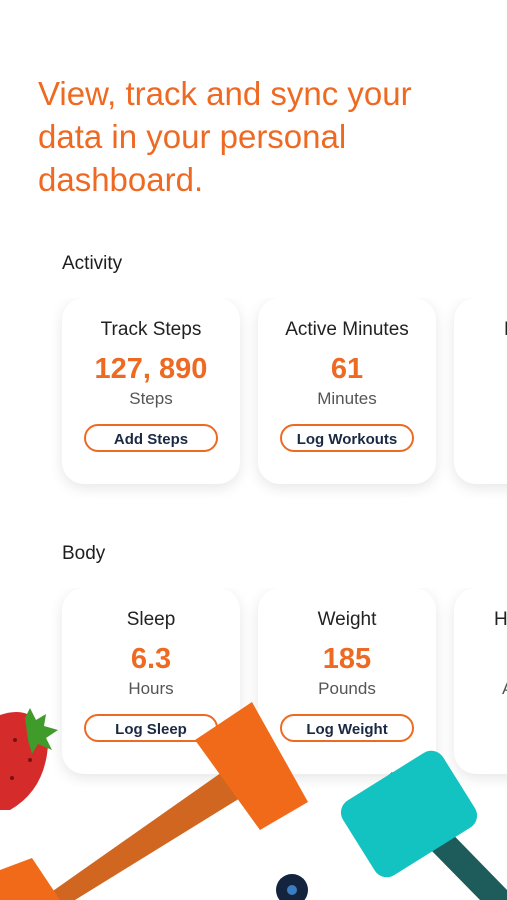 This screenshot has width=507, height=900. What do you see at coordinates (151, 369) in the screenshot?
I see `card-value: 127, 890` at bounding box center [151, 369].